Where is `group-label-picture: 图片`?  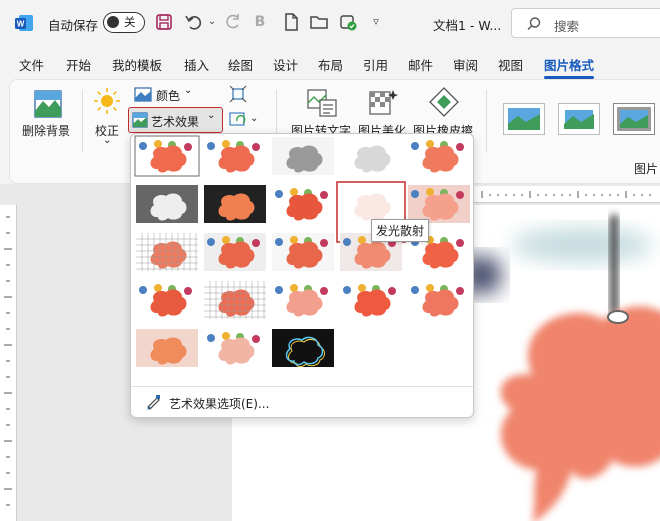
group-label-picture: 图片 is located at coordinates (646, 169).